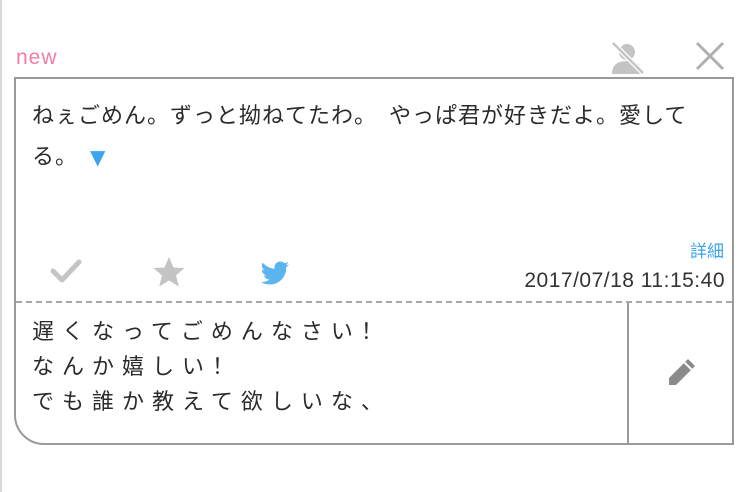 The width and height of the screenshot is (750, 492). Describe the element at coordinates (1, 246) in the screenshot. I see `window-edge` at that location.